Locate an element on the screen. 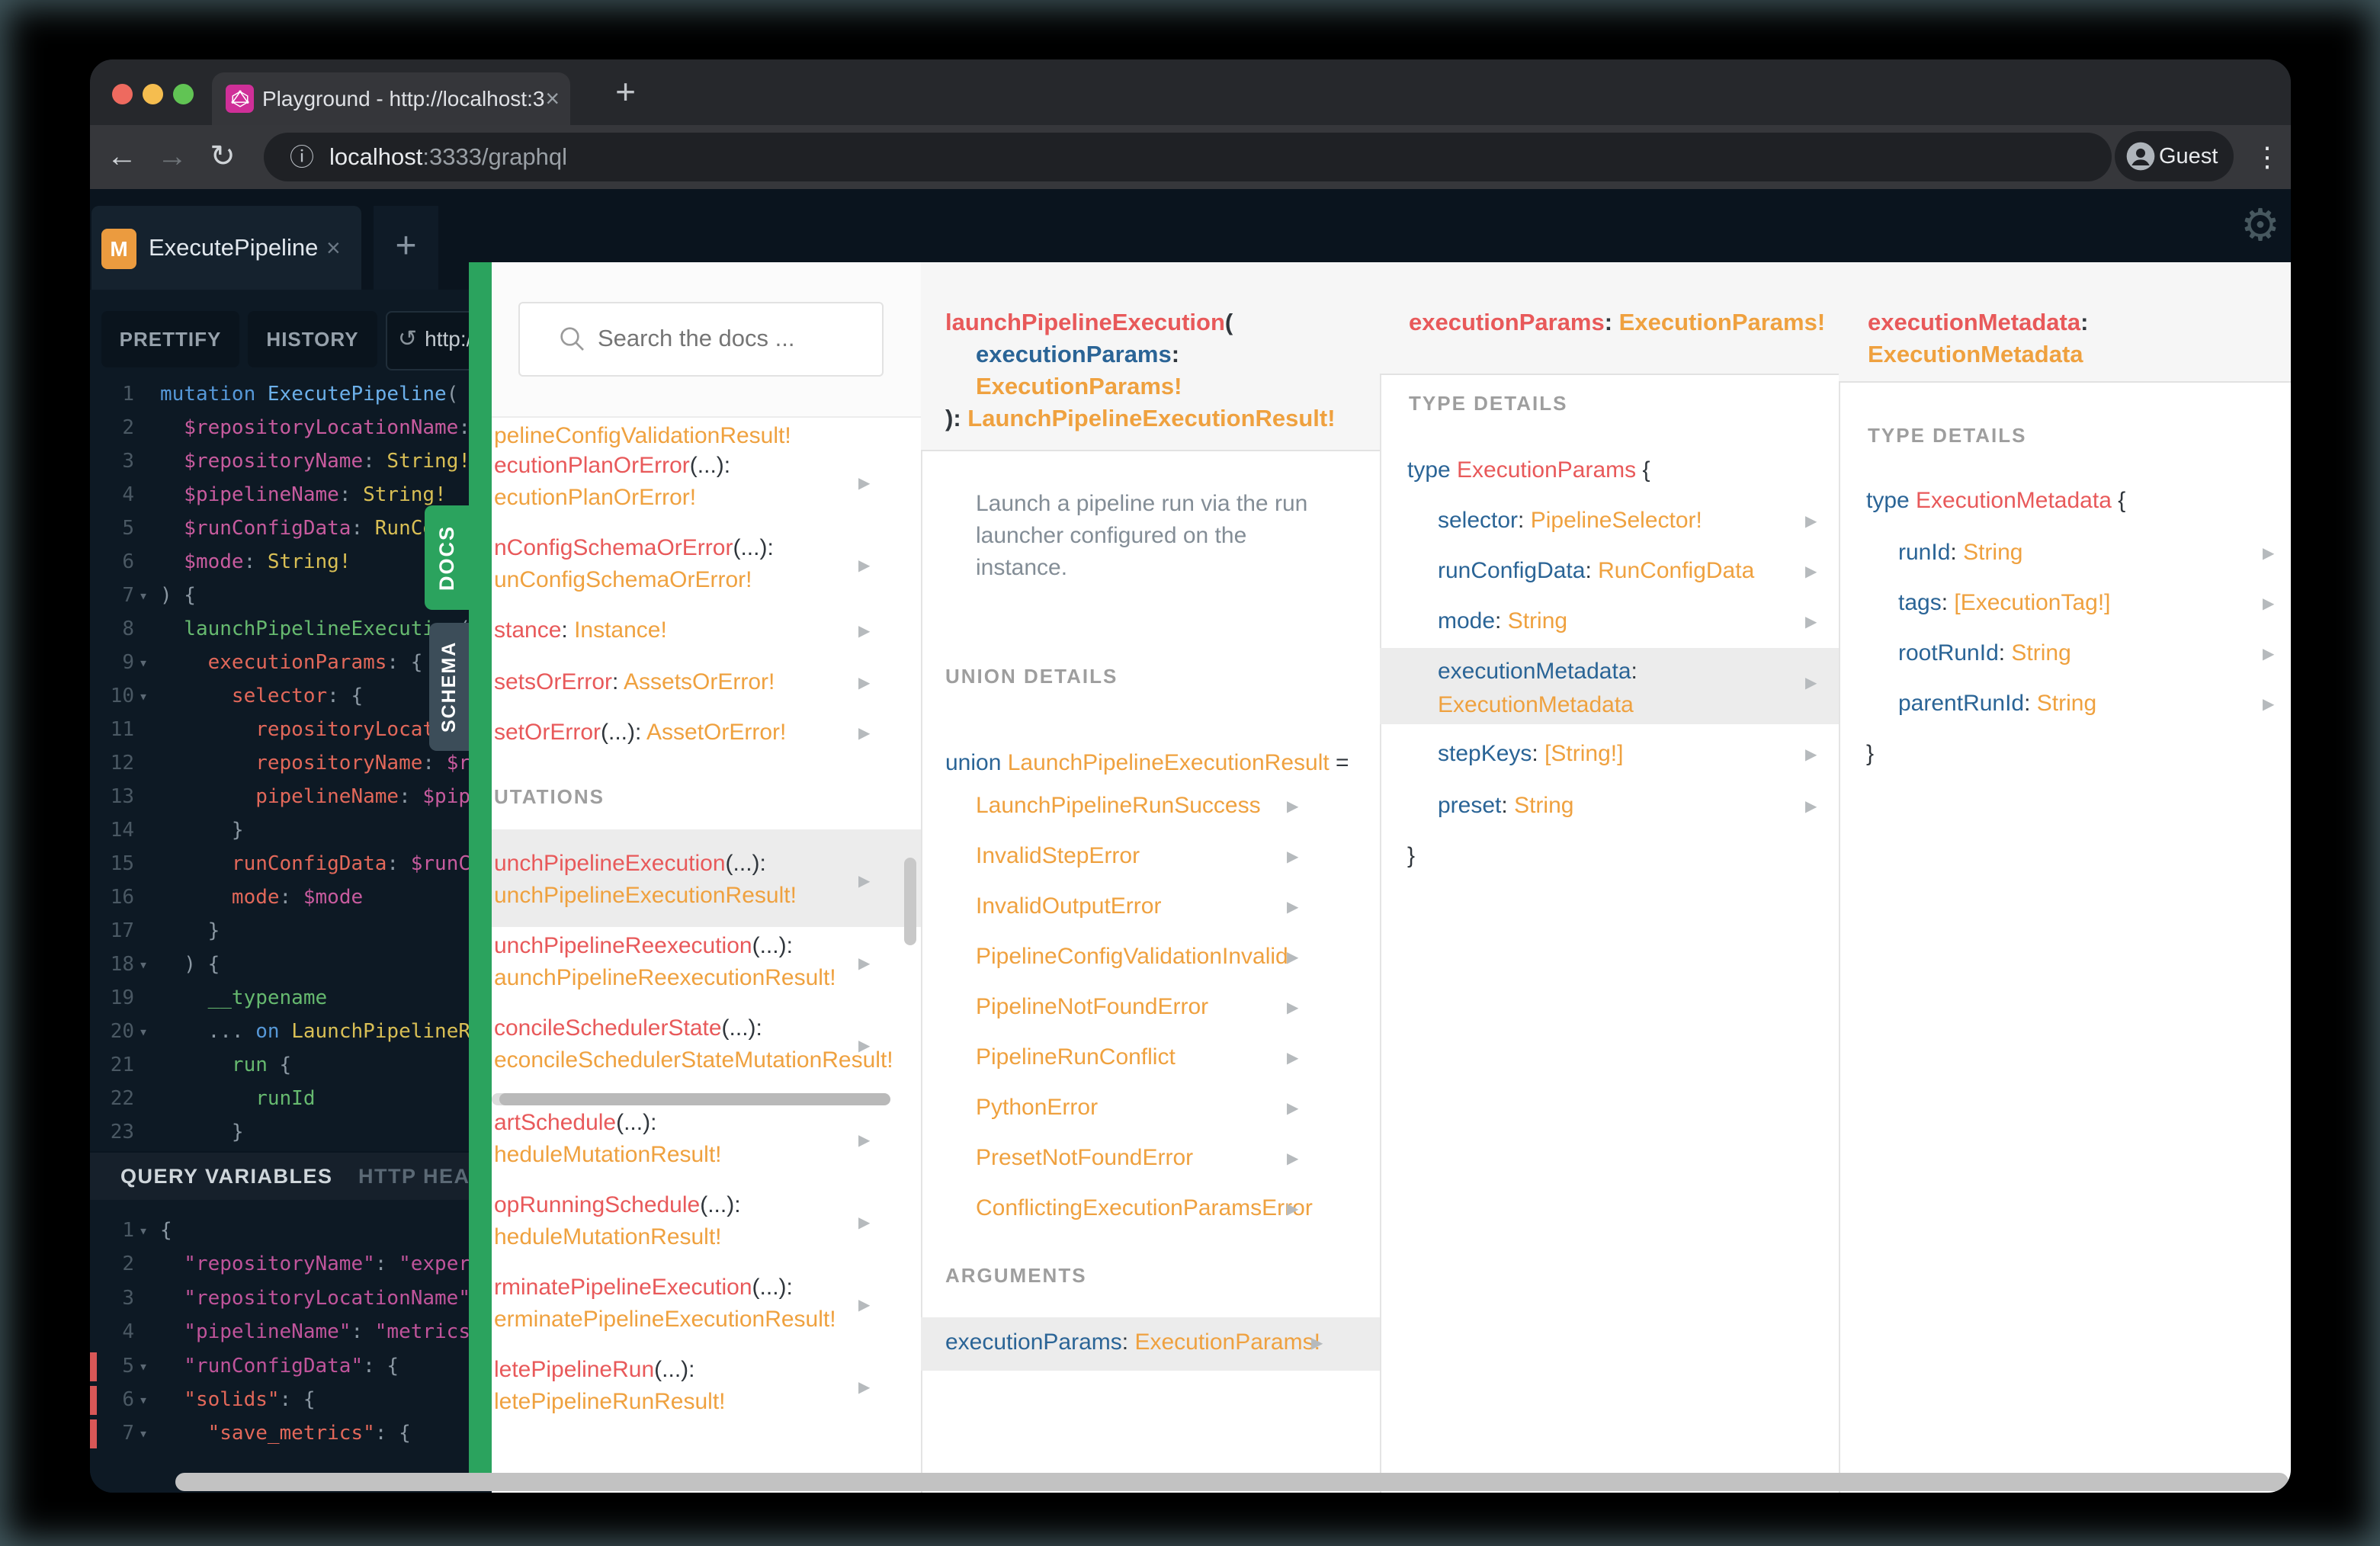 This screenshot has height=1546, width=2380. traffic-minimize-button is located at coordinates (153, 94).